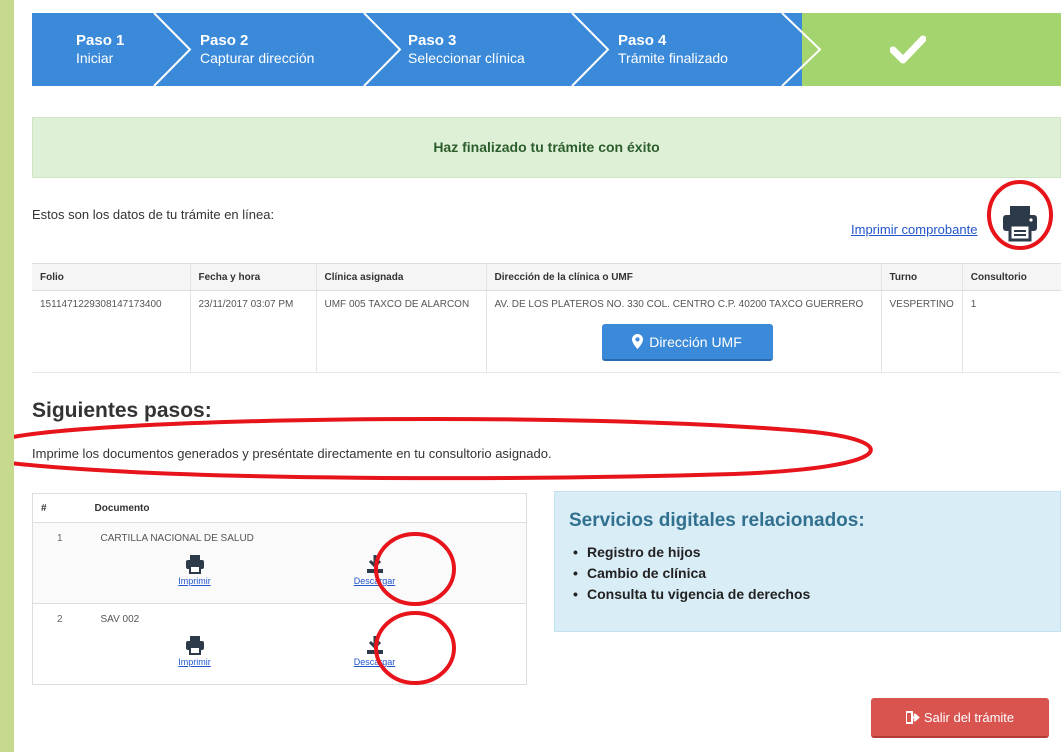 The image size is (1061, 752). What do you see at coordinates (177, 538) in the screenshot?
I see `doc-name: CARTILLA NACIONAL DE SALUD` at bounding box center [177, 538].